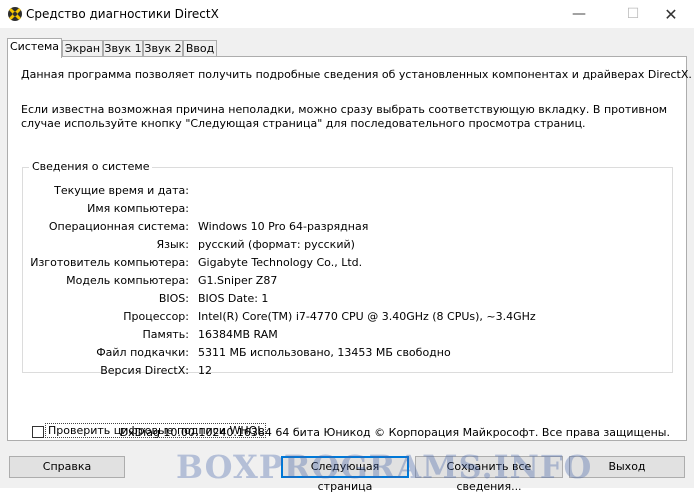  What do you see at coordinates (283, 226) in the screenshot?
I see `info-value: Windows 10 Pro 64-разрядная` at bounding box center [283, 226].